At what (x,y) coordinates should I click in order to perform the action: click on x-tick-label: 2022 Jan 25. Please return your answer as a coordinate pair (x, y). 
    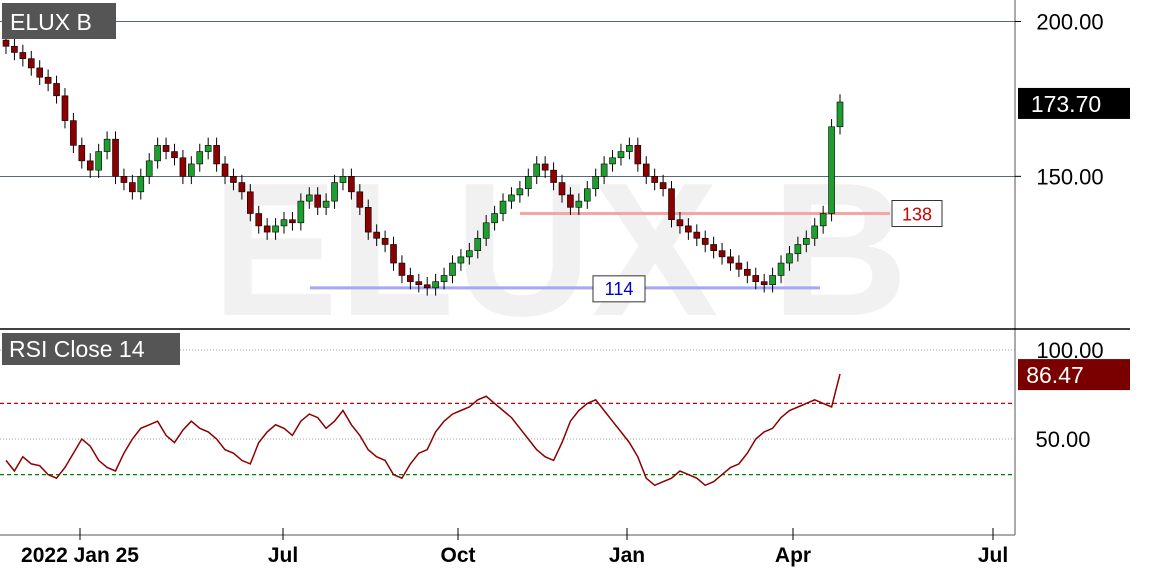
    Looking at the image, I should click on (80, 555).